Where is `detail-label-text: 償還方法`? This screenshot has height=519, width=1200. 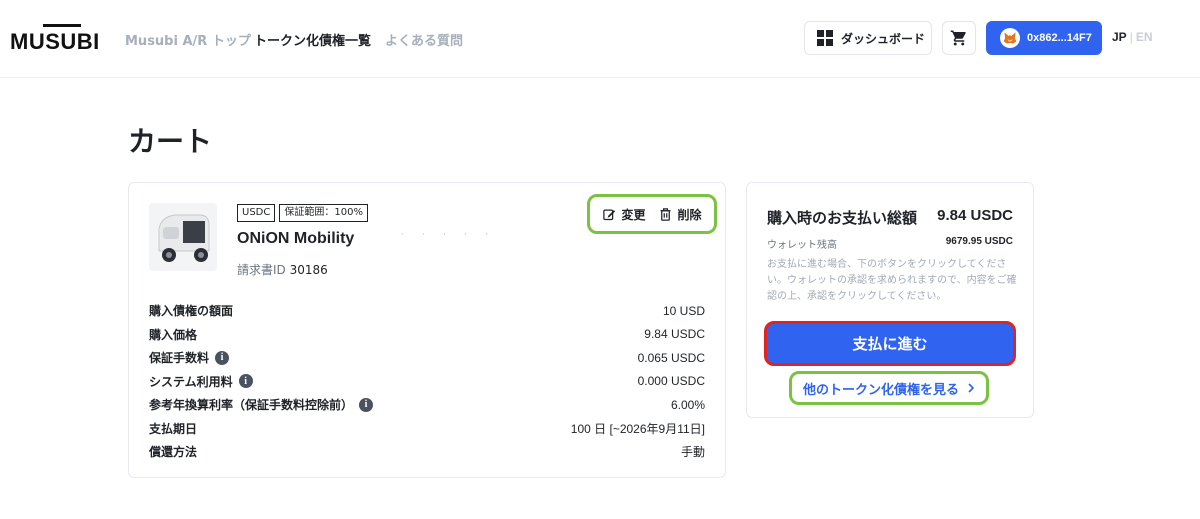
detail-label-text: 償還方法 is located at coordinates (173, 452).